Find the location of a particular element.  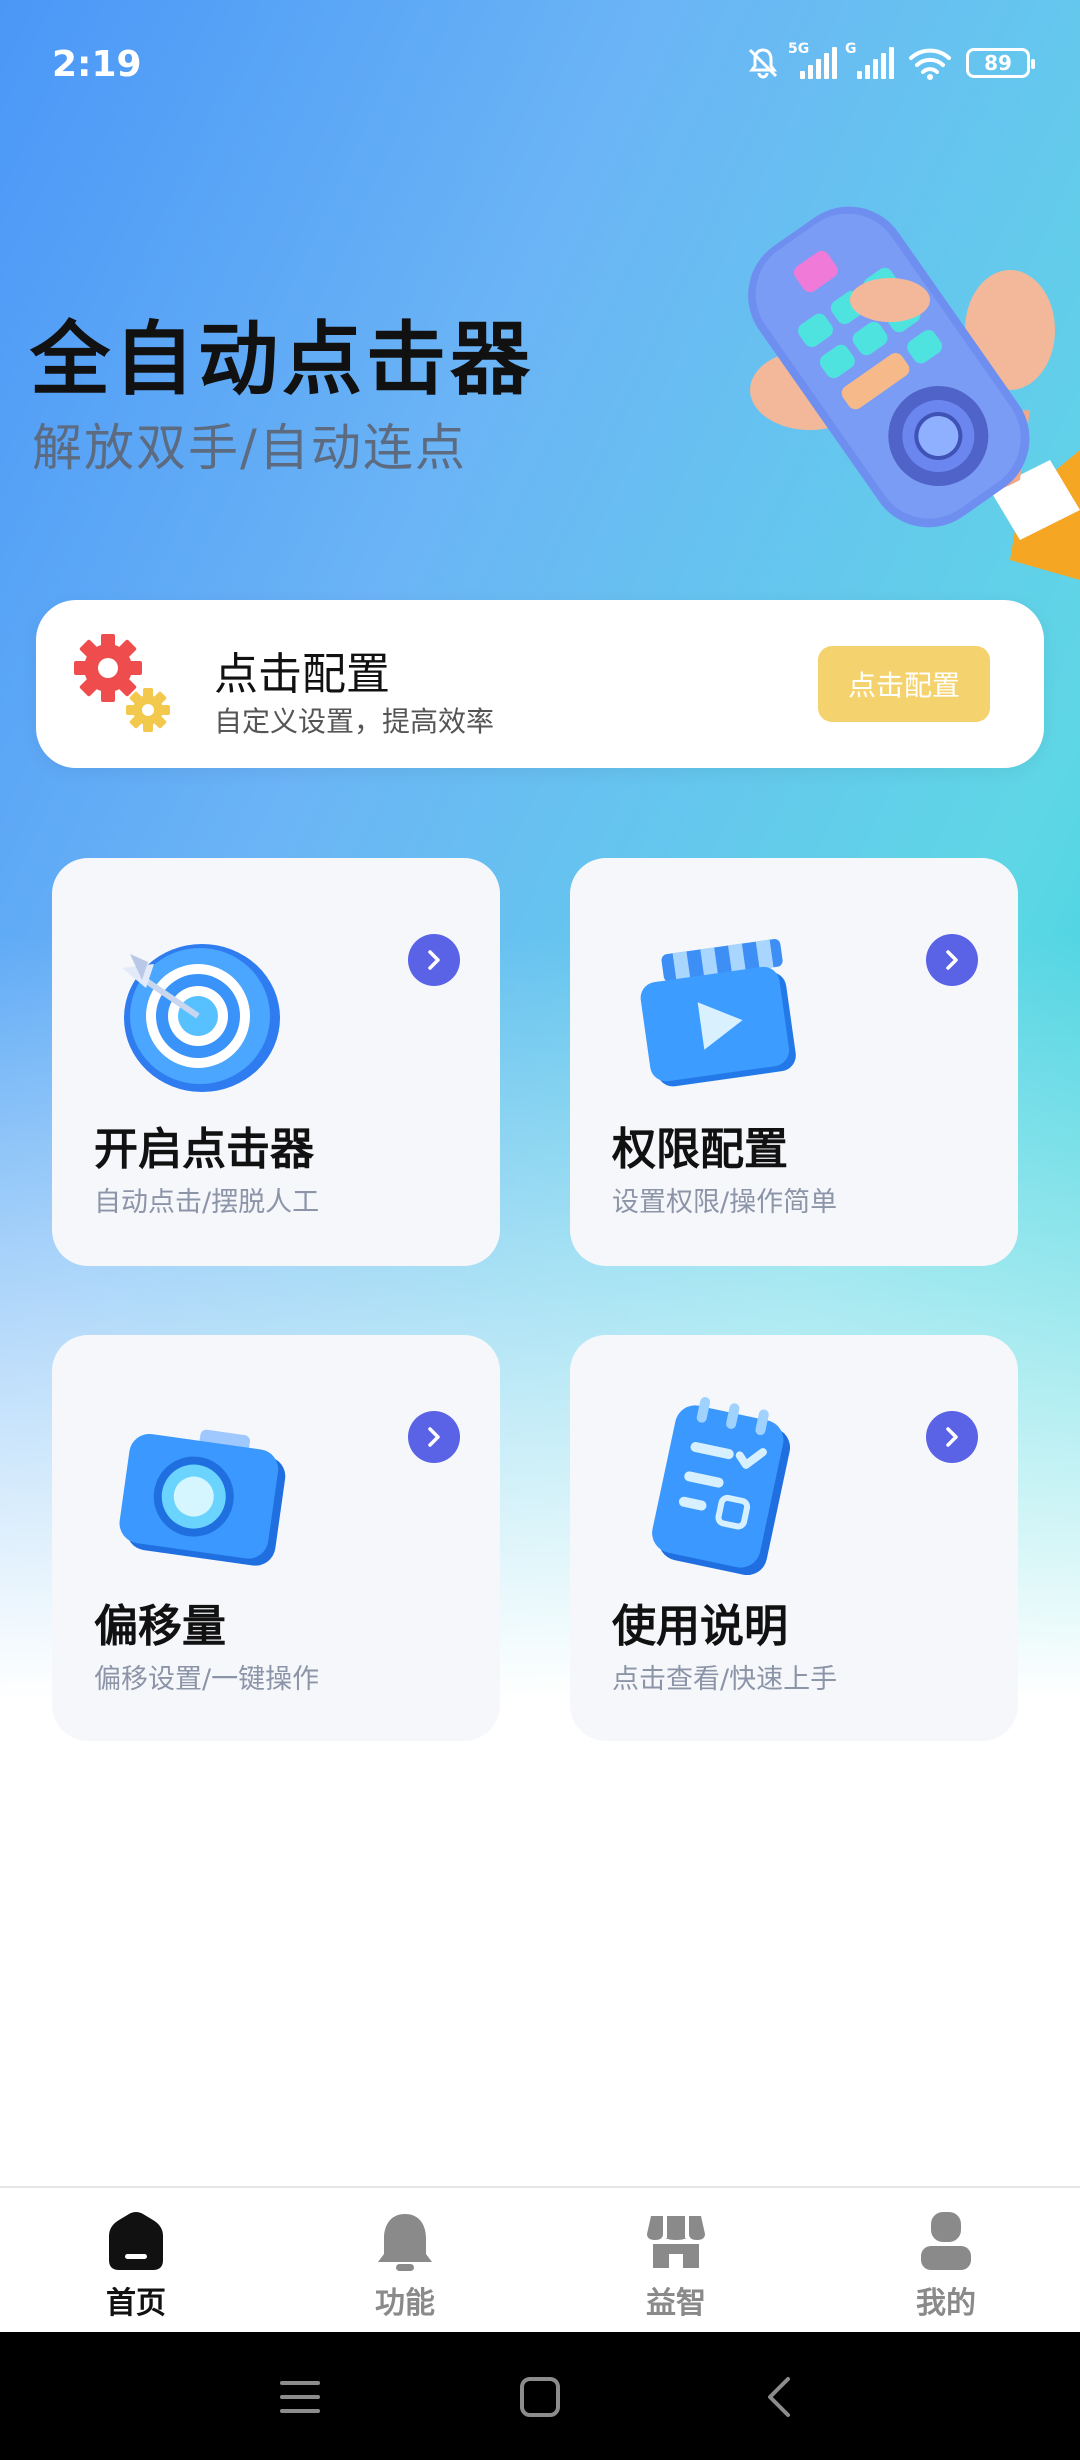

back-button is located at coordinates (780, 2397).